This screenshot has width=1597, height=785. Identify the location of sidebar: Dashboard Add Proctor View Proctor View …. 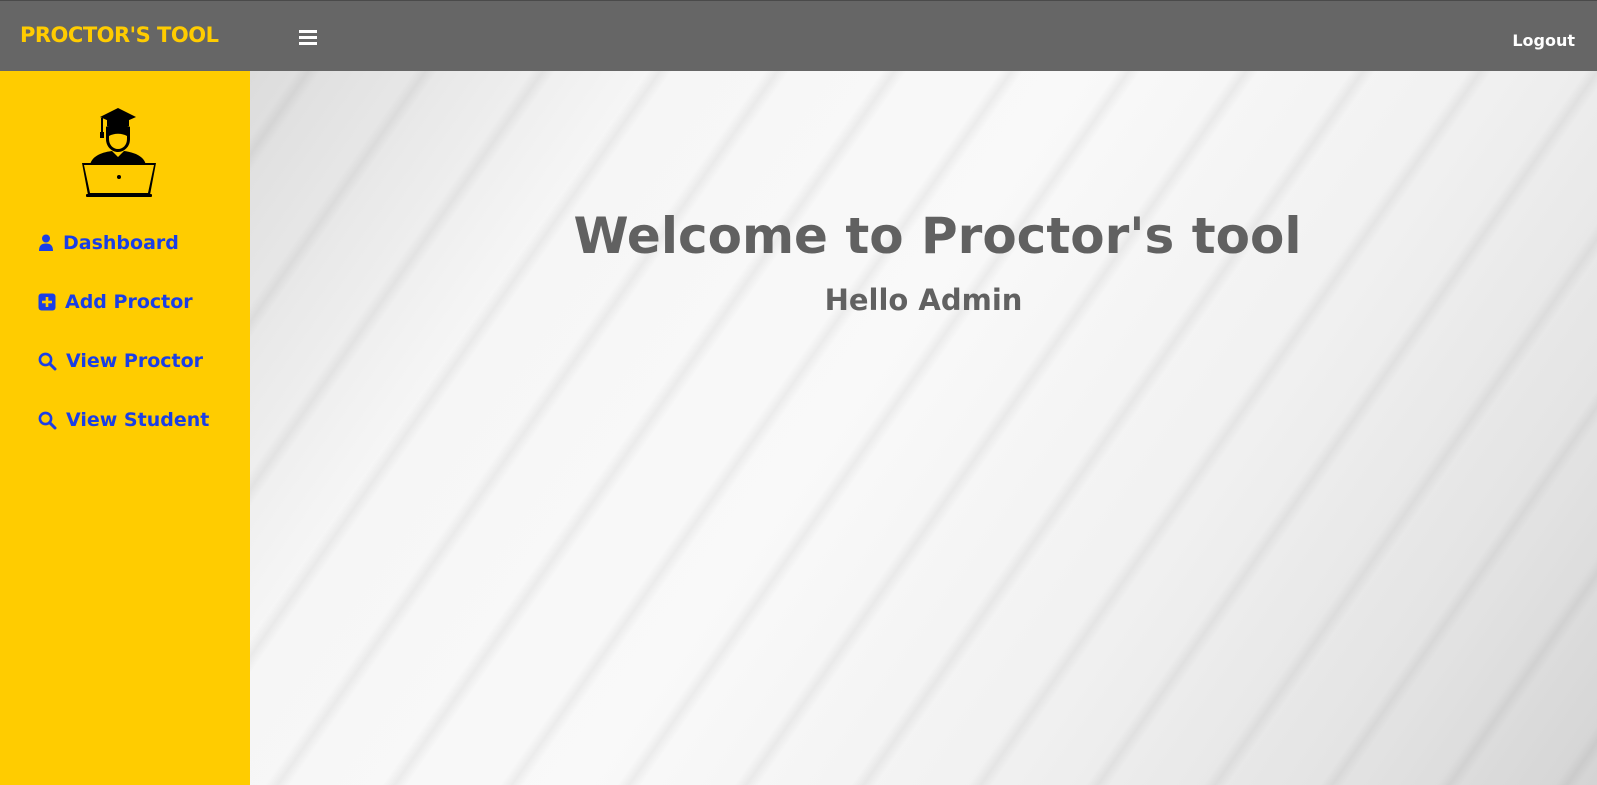
(125, 428).